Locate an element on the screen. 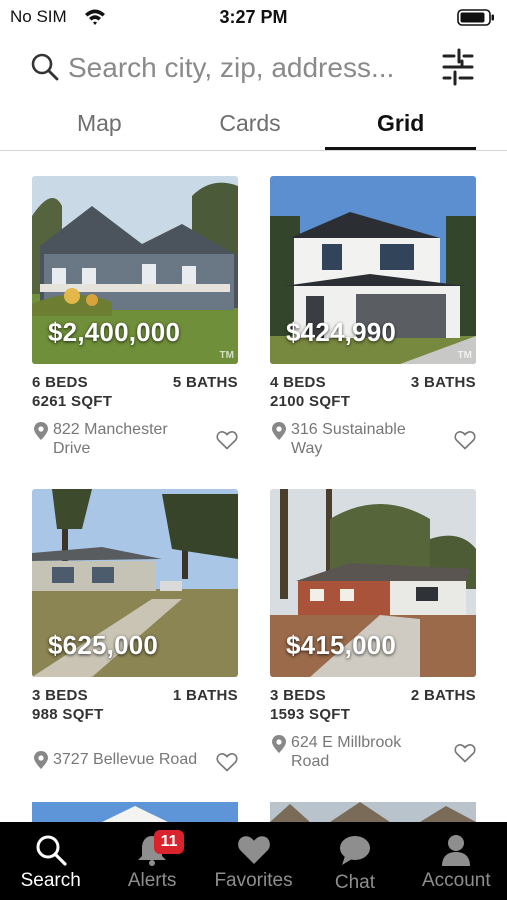 This screenshot has height=900, width=507. carrier-label: No SIM is located at coordinates (38, 16).